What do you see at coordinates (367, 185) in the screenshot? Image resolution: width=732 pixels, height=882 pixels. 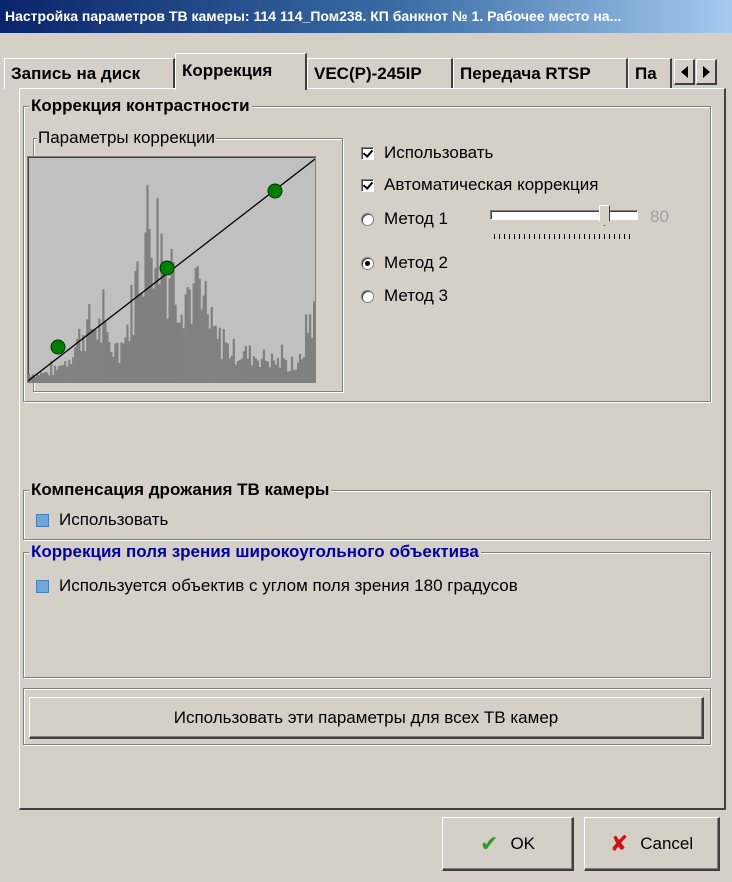 I see `auto-correction-checkbox` at bounding box center [367, 185].